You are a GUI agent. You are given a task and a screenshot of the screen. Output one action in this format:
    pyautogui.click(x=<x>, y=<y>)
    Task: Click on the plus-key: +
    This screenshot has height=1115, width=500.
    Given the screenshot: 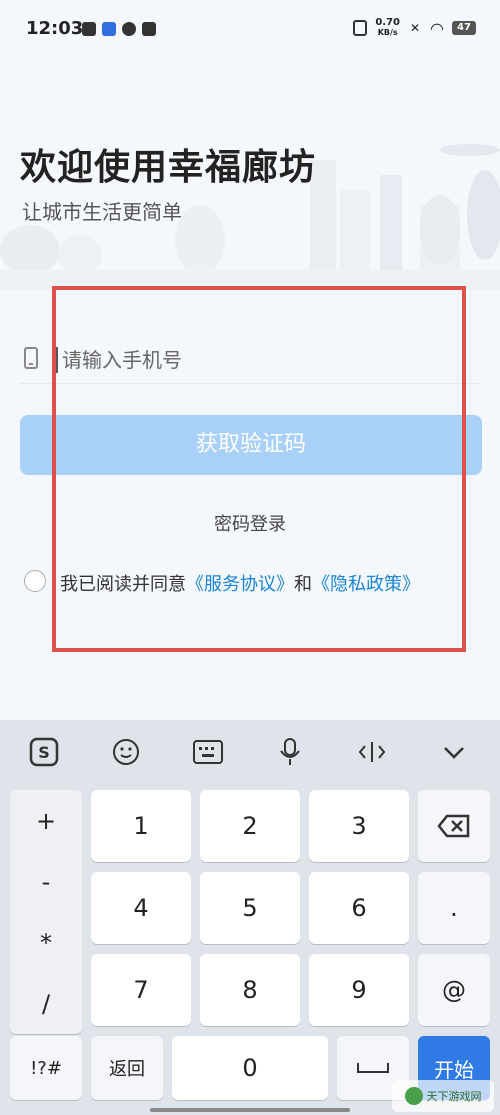 What is the action you would take?
    pyautogui.click(x=46, y=821)
    